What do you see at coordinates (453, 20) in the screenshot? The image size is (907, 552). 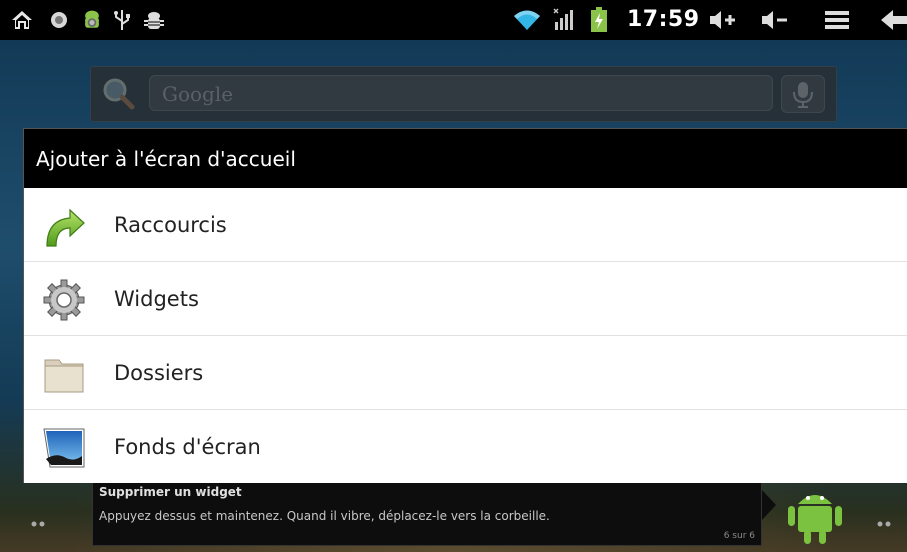 I see `status-bar: 17:59` at bounding box center [453, 20].